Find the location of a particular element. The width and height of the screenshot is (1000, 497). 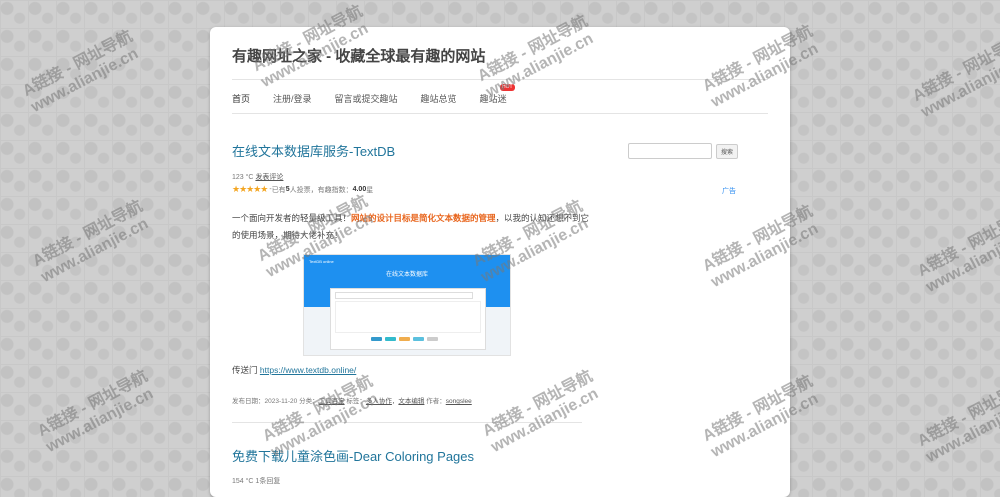

post-meta-top: 123 °C 发表评论 is located at coordinates (257, 177).